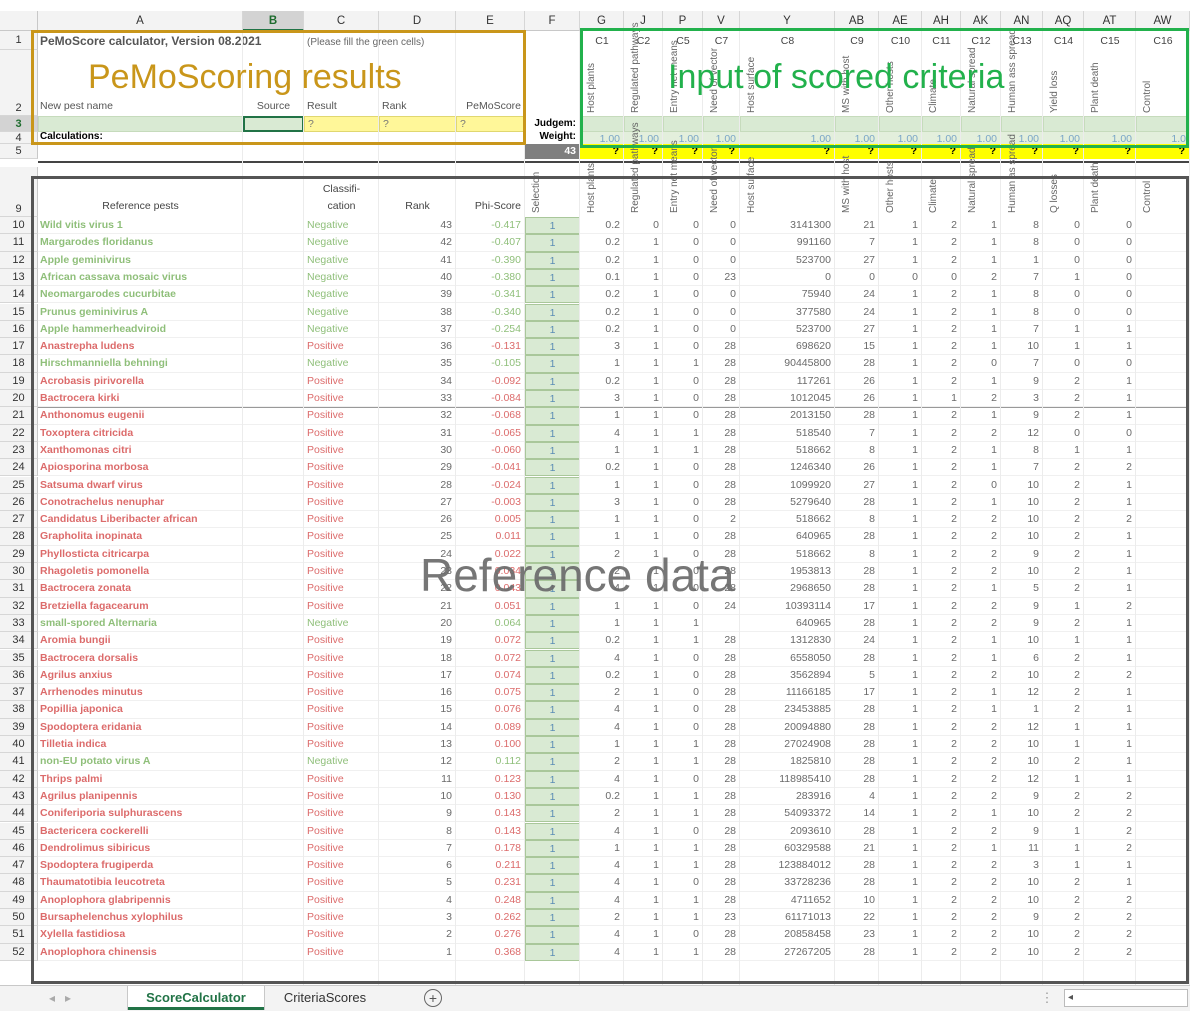  Describe the element at coordinates (60, 998) in the screenshot. I see `tab-scroll-arrows: ◂ ▸` at that location.